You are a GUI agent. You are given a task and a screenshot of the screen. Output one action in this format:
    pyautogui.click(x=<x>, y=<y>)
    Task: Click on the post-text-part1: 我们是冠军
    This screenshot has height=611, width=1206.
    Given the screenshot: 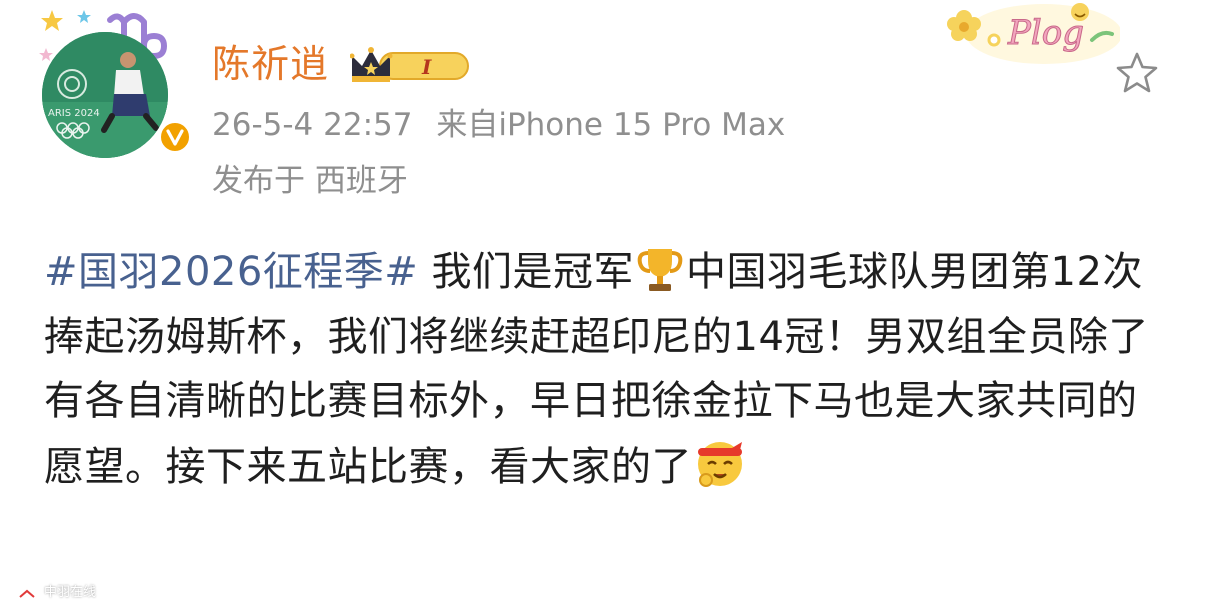 What is the action you would take?
    pyautogui.click(x=526, y=272)
    